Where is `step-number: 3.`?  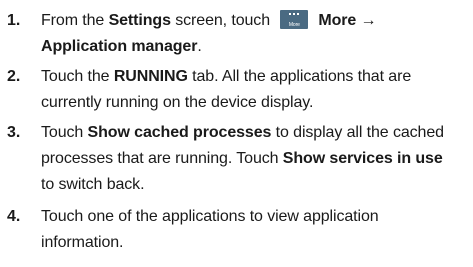 step-number: 3. is located at coordinates (14, 132).